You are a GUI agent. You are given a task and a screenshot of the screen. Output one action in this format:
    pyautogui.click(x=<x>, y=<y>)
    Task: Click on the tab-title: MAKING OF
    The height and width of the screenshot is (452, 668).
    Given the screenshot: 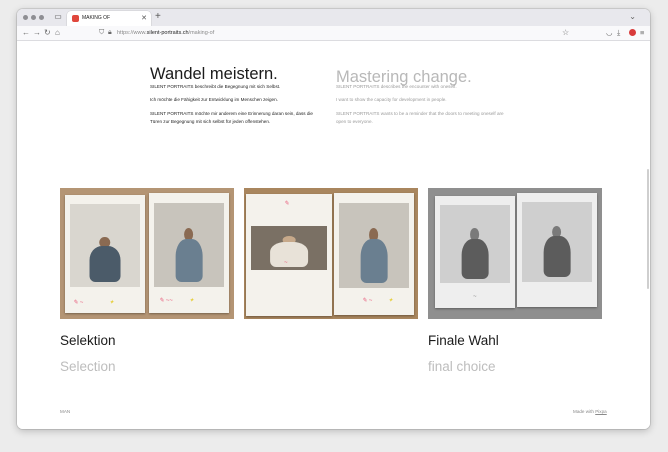 What is the action you would take?
    pyautogui.click(x=96, y=18)
    